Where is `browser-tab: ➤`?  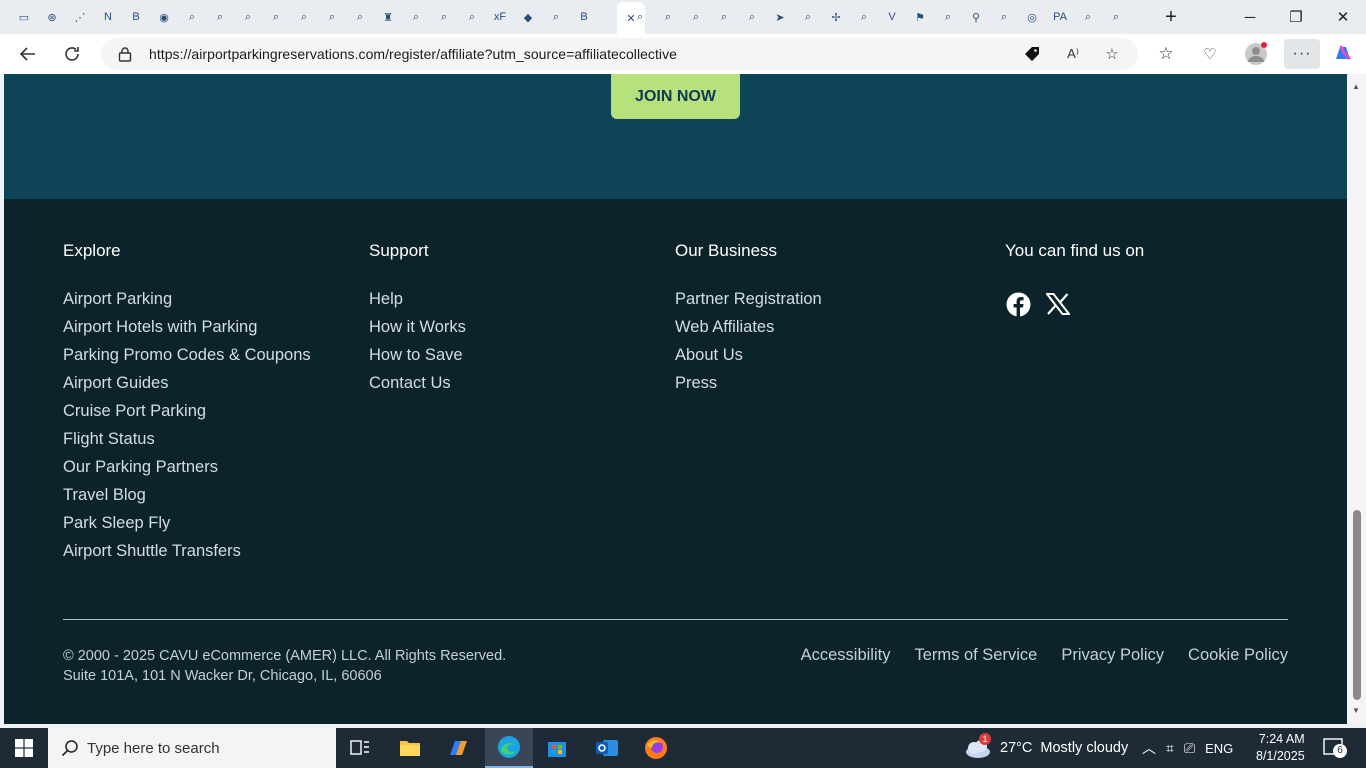
browser-tab: ➤ is located at coordinates (780, 17).